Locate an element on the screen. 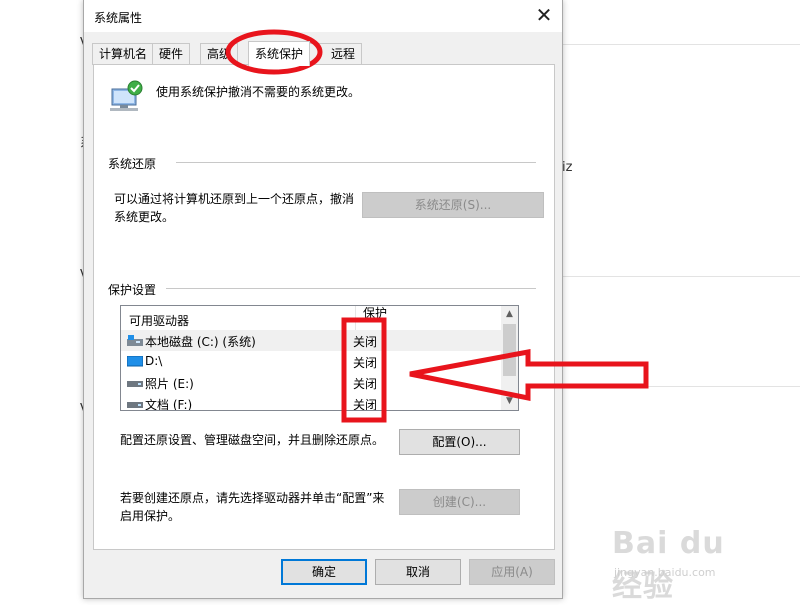 The height and width of the screenshot is (605, 800). tab-advanced: 高级 is located at coordinates (219, 54).